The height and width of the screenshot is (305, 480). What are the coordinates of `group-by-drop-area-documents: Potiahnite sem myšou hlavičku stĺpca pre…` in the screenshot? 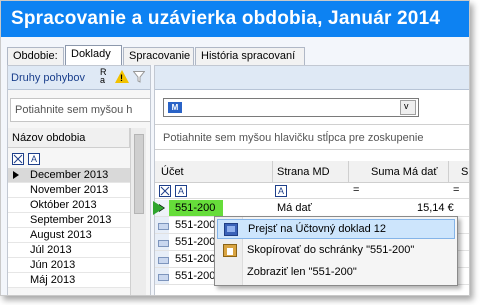 It's located at (312, 137).